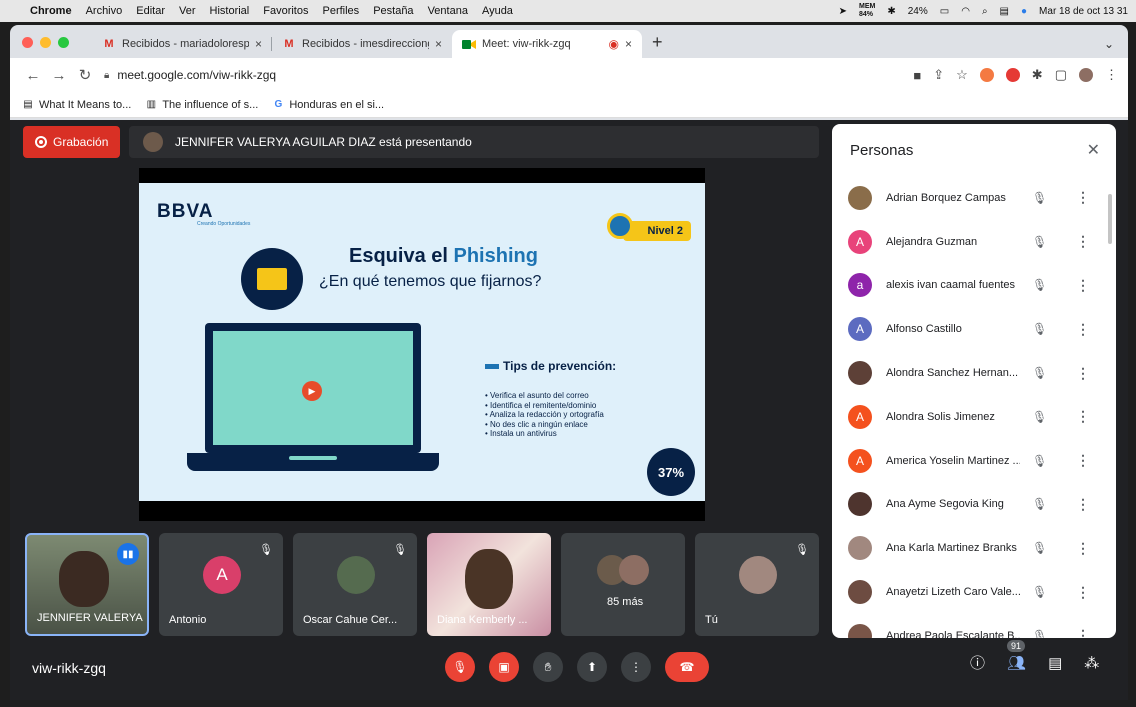  What do you see at coordinates (548, 667) in the screenshot?
I see `raise-hand-button: ✋︎` at bounding box center [548, 667].